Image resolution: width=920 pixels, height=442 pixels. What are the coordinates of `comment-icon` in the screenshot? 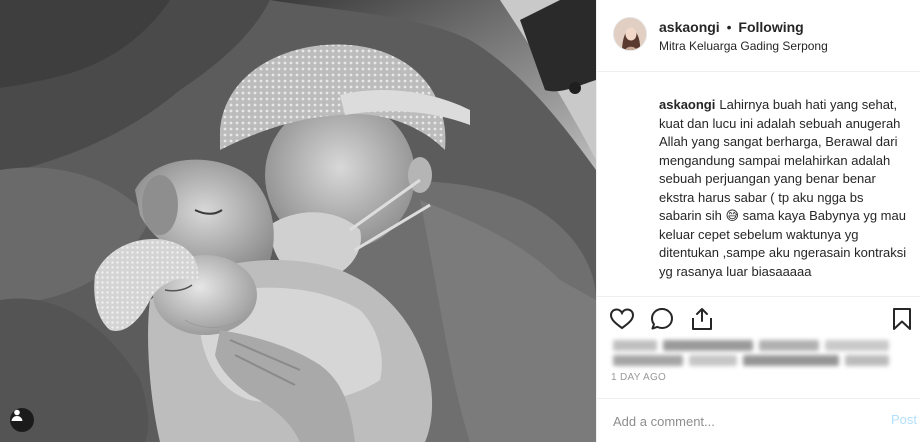 It's located at (662, 319).